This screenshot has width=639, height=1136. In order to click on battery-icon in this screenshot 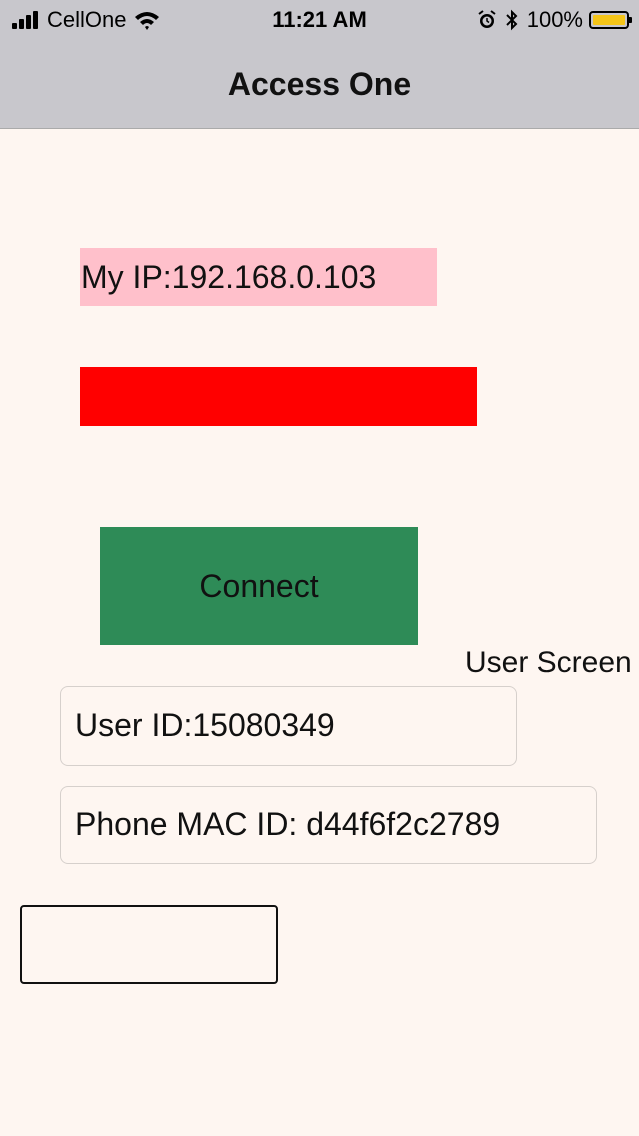, I will do `click(610, 20)`.